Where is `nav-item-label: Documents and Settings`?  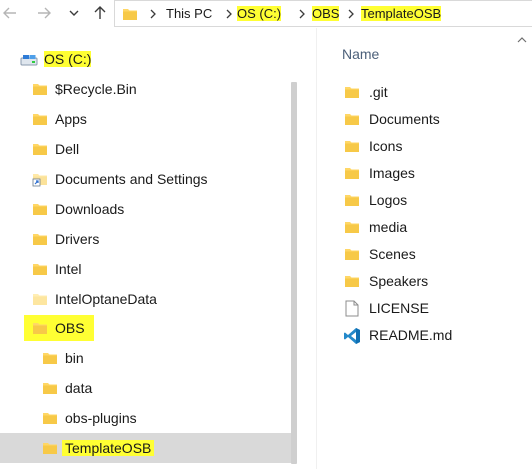 nav-item-label: Documents and Settings is located at coordinates (131, 179).